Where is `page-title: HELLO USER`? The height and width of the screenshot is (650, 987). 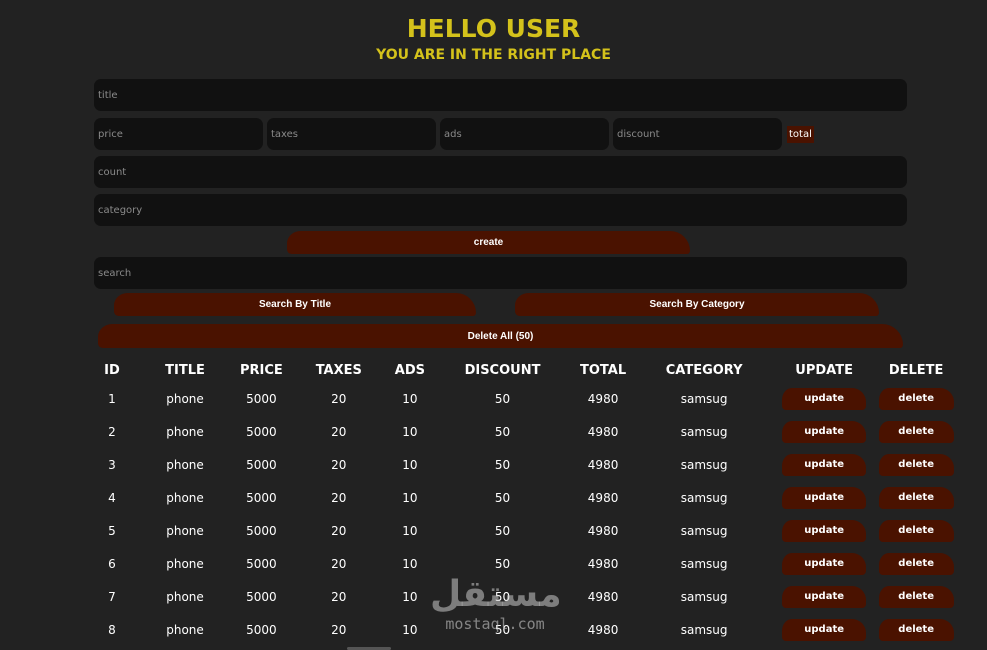 page-title: HELLO USER is located at coordinates (493, 28).